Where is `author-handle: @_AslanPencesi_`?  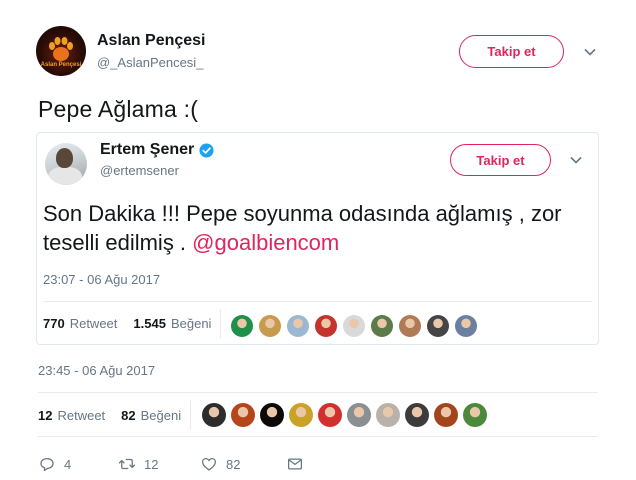 author-handle: @_AslanPencesi_ is located at coordinates (150, 62).